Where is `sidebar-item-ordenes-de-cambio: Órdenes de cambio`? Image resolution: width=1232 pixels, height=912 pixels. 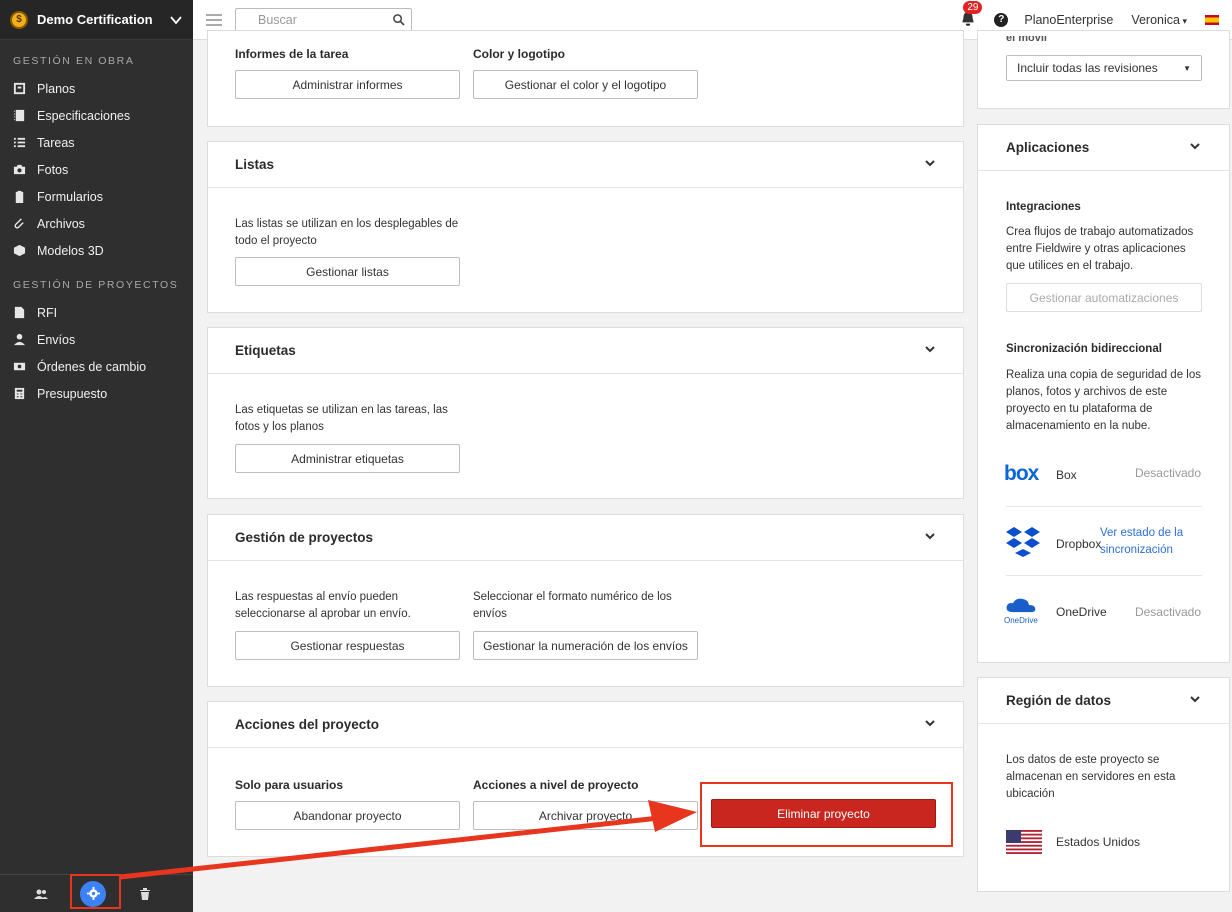 sidebar-item-ordenes-de-cambio: Órdenes de cambio is located at coordinates (96, 366).